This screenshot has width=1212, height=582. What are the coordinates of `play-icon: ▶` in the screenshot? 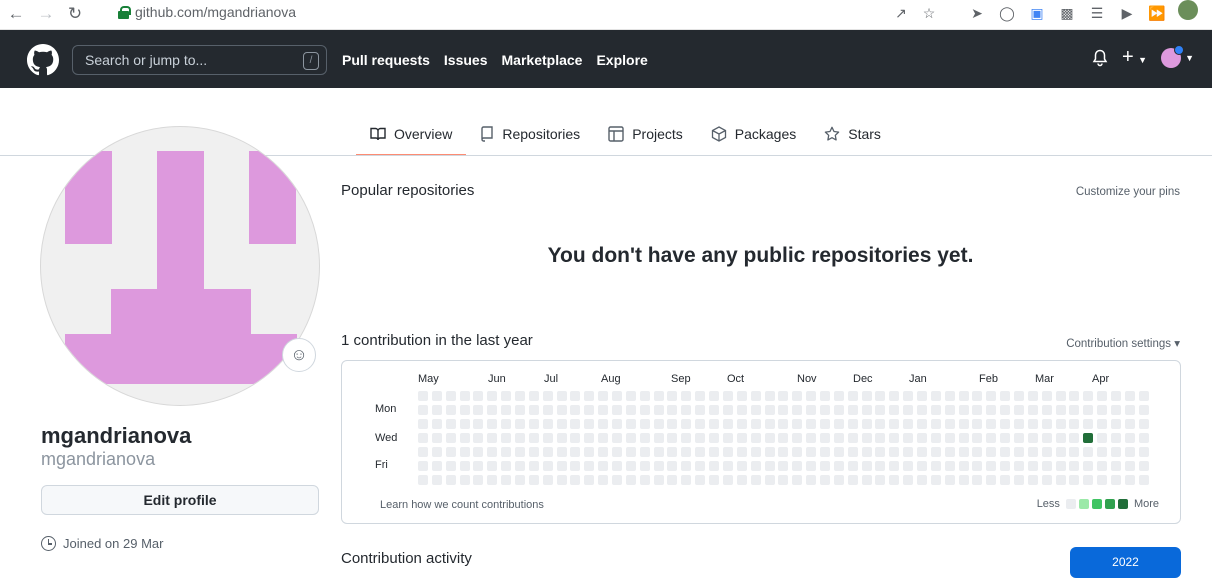 It's located at (1127, 13).